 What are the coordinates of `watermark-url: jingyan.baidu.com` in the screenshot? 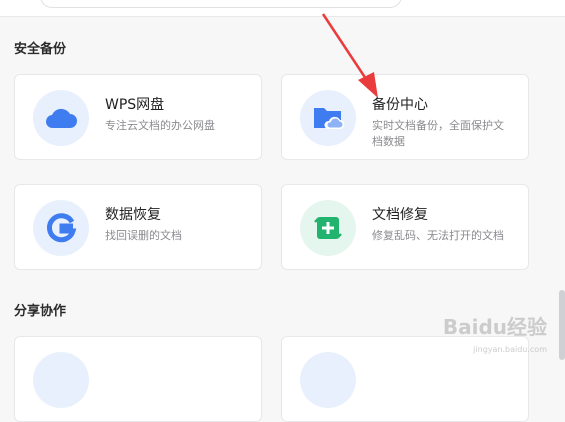 It's located at (510, 349).